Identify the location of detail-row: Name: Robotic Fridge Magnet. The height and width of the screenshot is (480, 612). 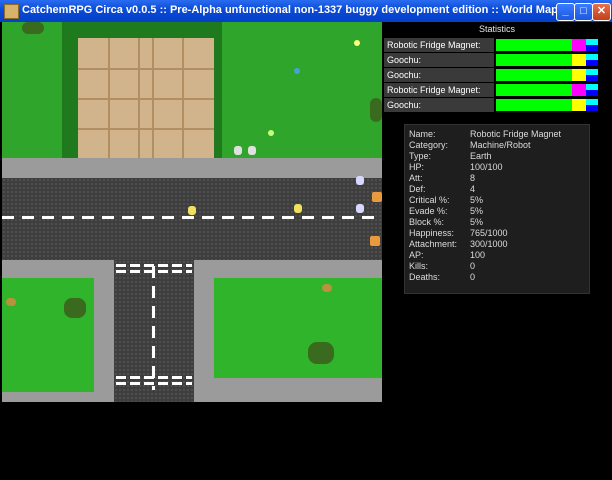
(499, 134).